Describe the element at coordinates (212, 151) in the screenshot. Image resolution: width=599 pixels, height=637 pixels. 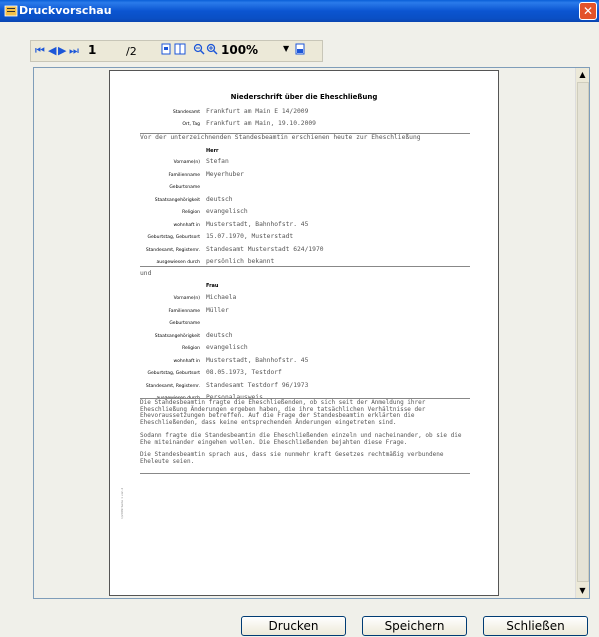
I see `herr-heading: Herr` at that location.